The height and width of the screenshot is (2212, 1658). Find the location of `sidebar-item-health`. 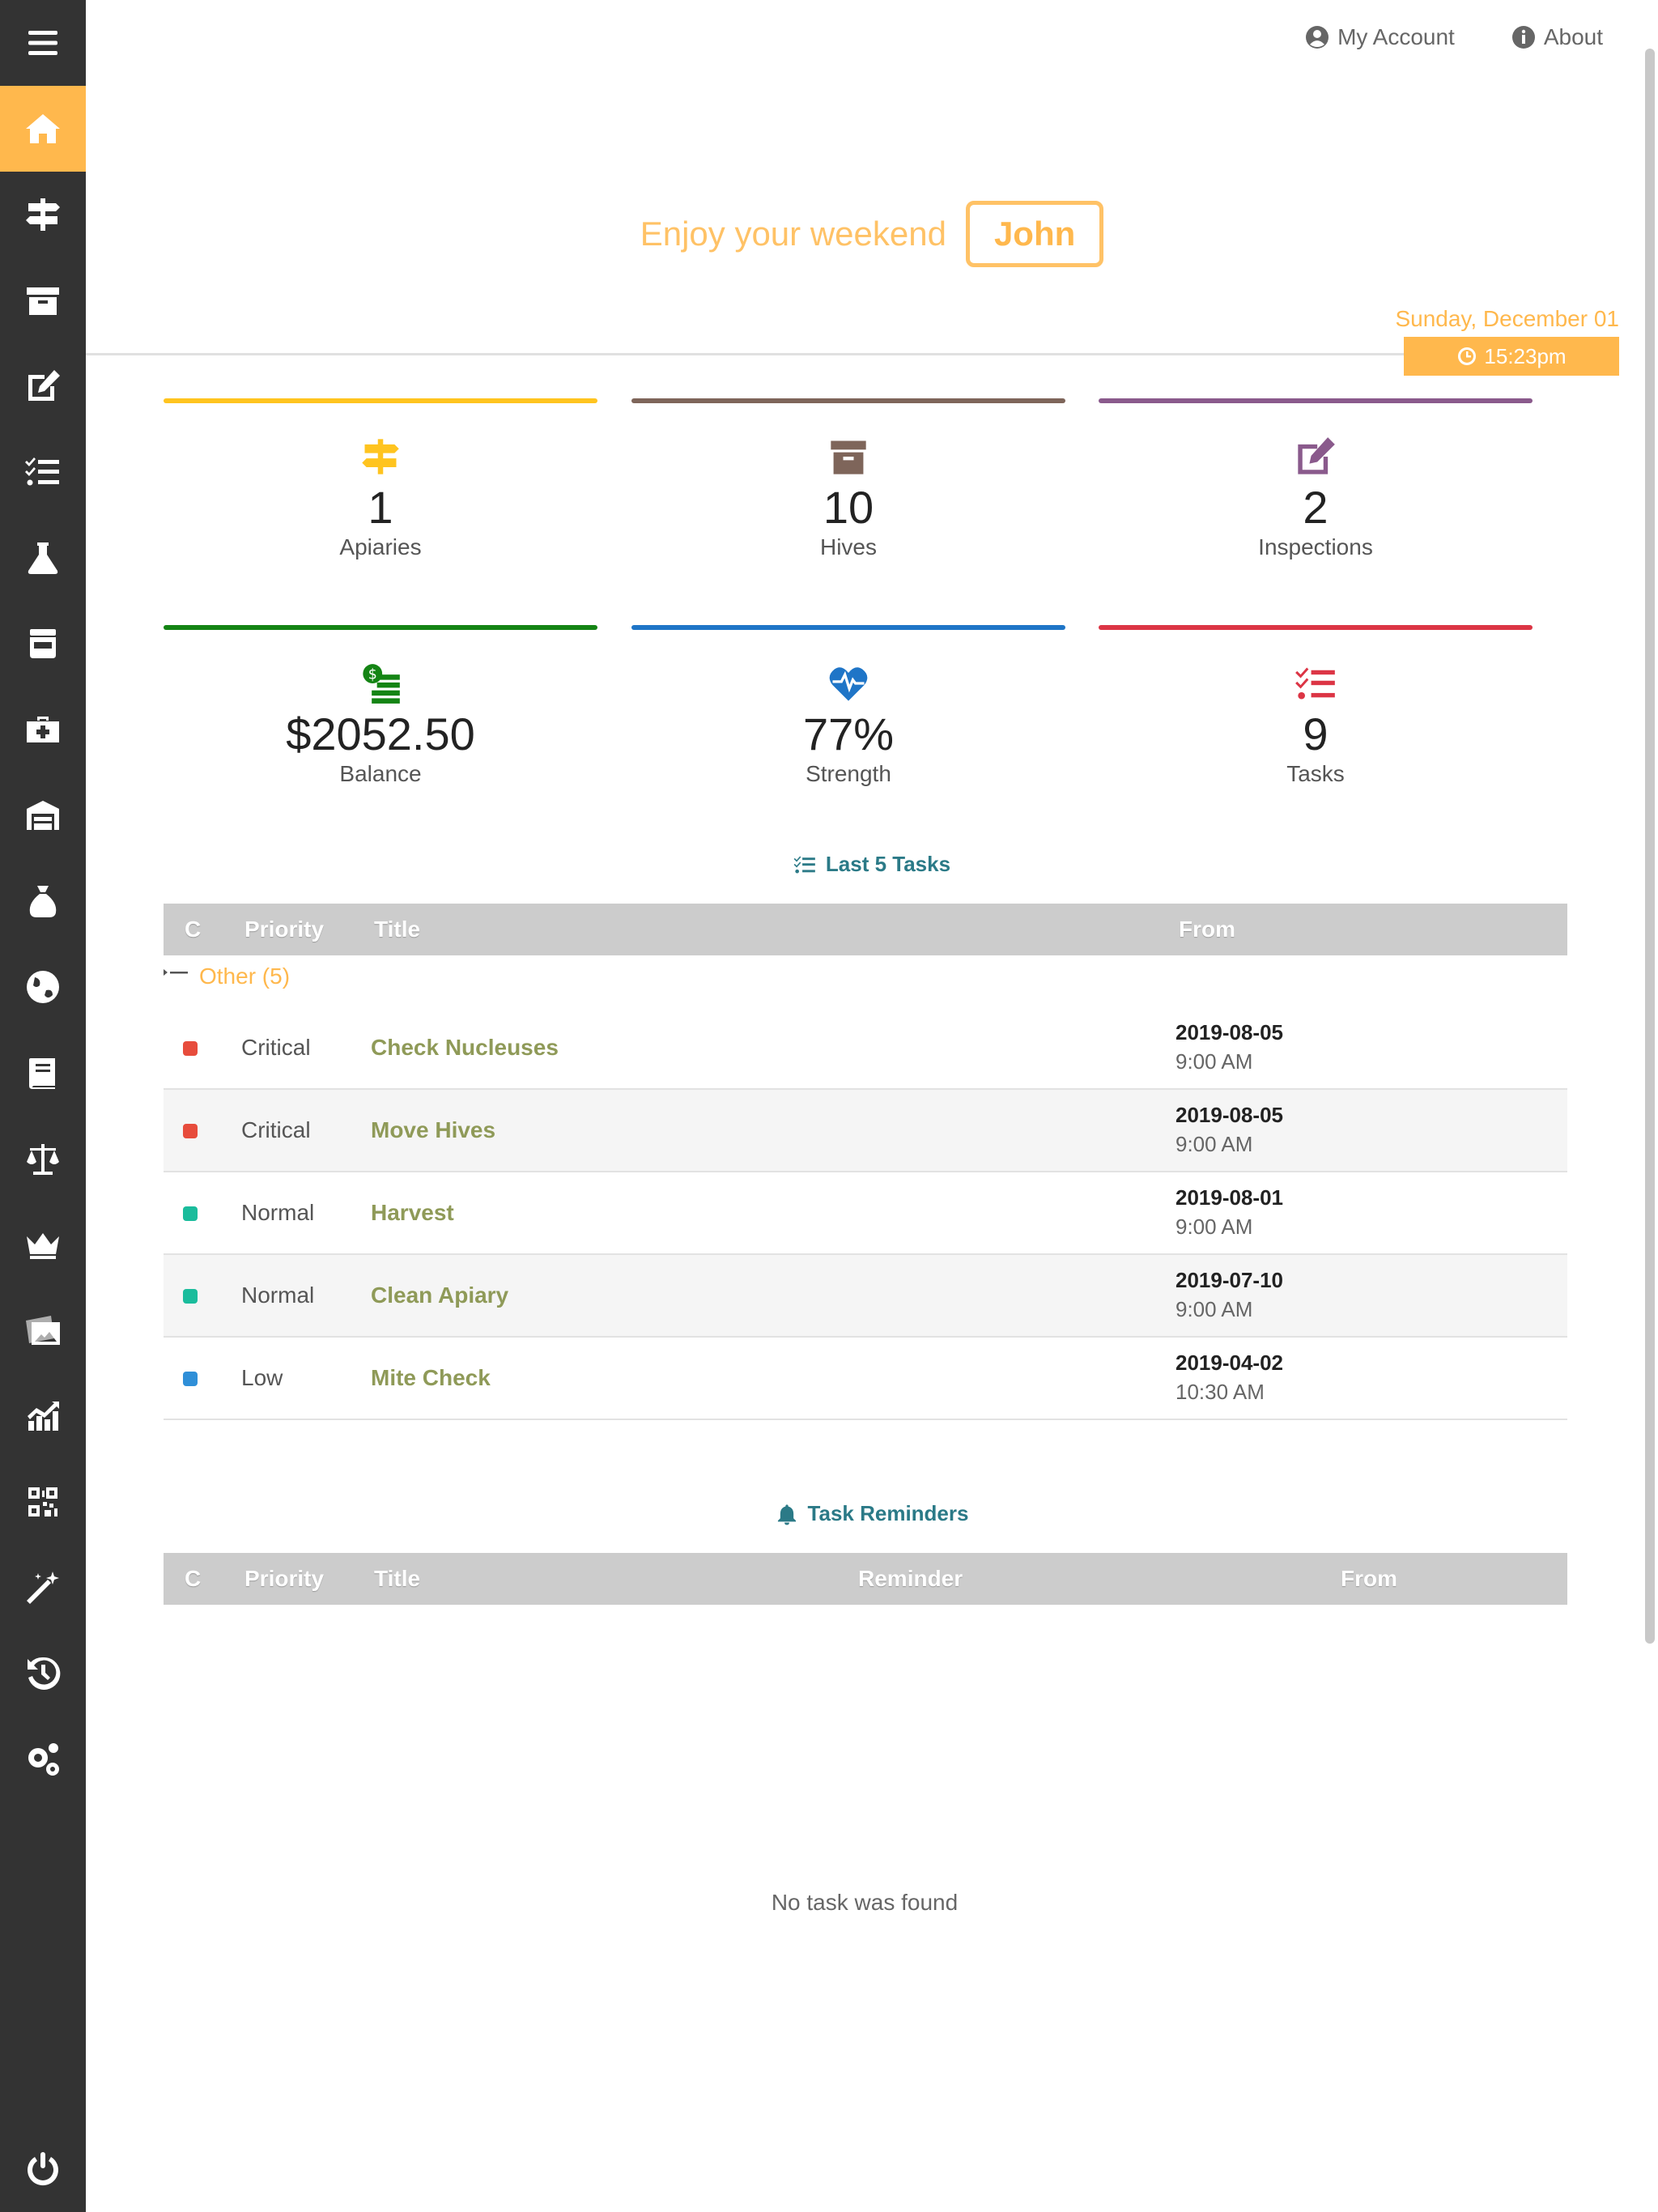

sidebar-item-health is located at coordinates (43, 730).